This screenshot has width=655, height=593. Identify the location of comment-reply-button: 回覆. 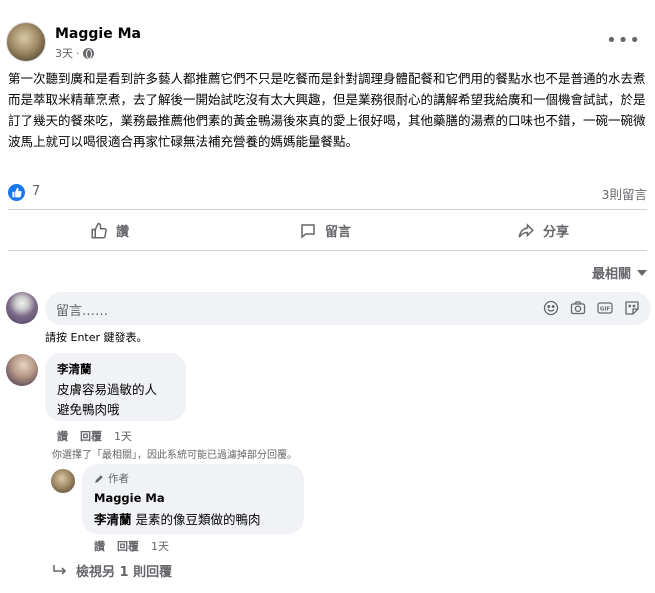
(91, 436).